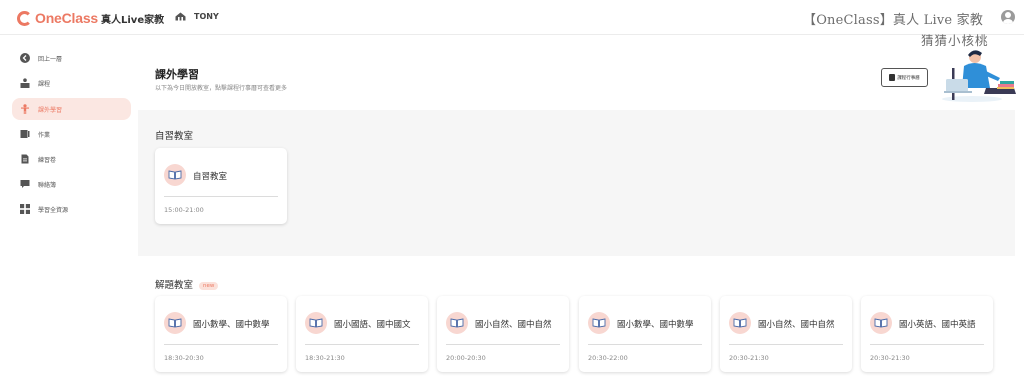 The image size is (1024, 386). I want to click on homework-icon, so click(25, 134).